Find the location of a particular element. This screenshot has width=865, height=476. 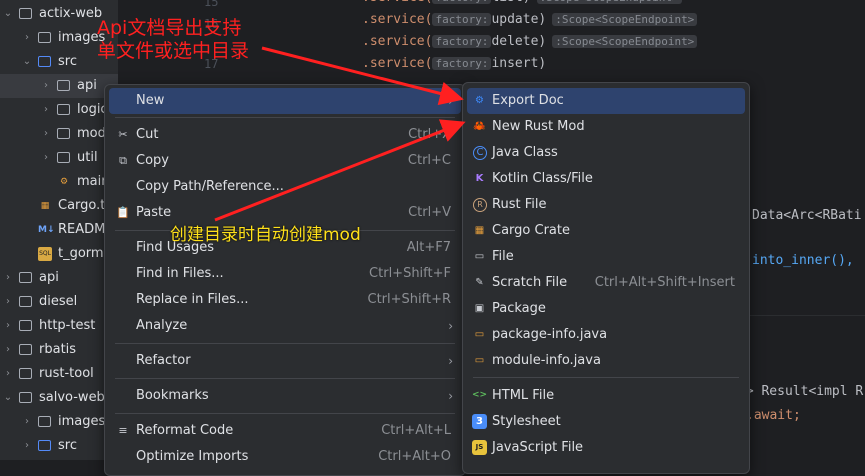

annotation-arrows is located at coordinates (340, 134).